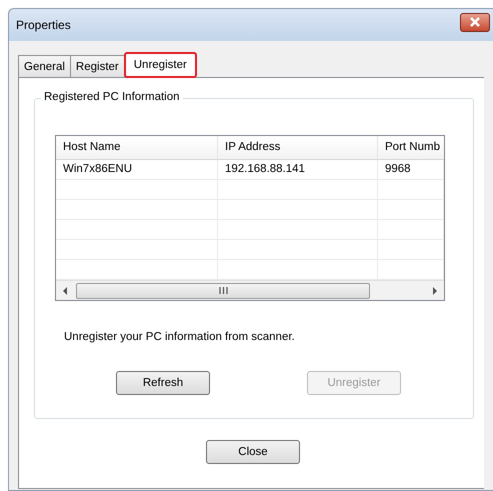  Describe the element at coordinates (43, 25) in the screenshot. I see `window-title: Properties` at that location.